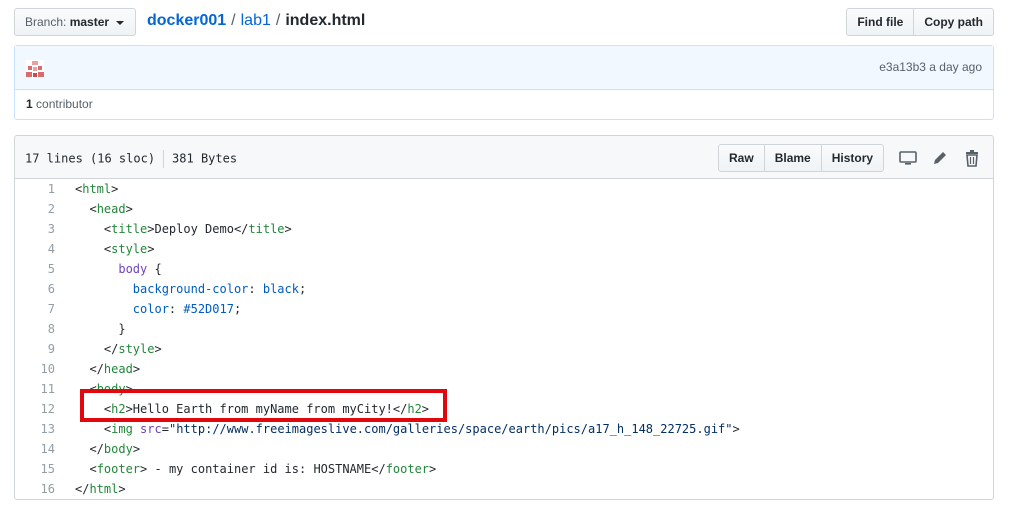 This screenshot has height=516, width=1013. I want to click on code-line: 5 body {, so click(504, 269).